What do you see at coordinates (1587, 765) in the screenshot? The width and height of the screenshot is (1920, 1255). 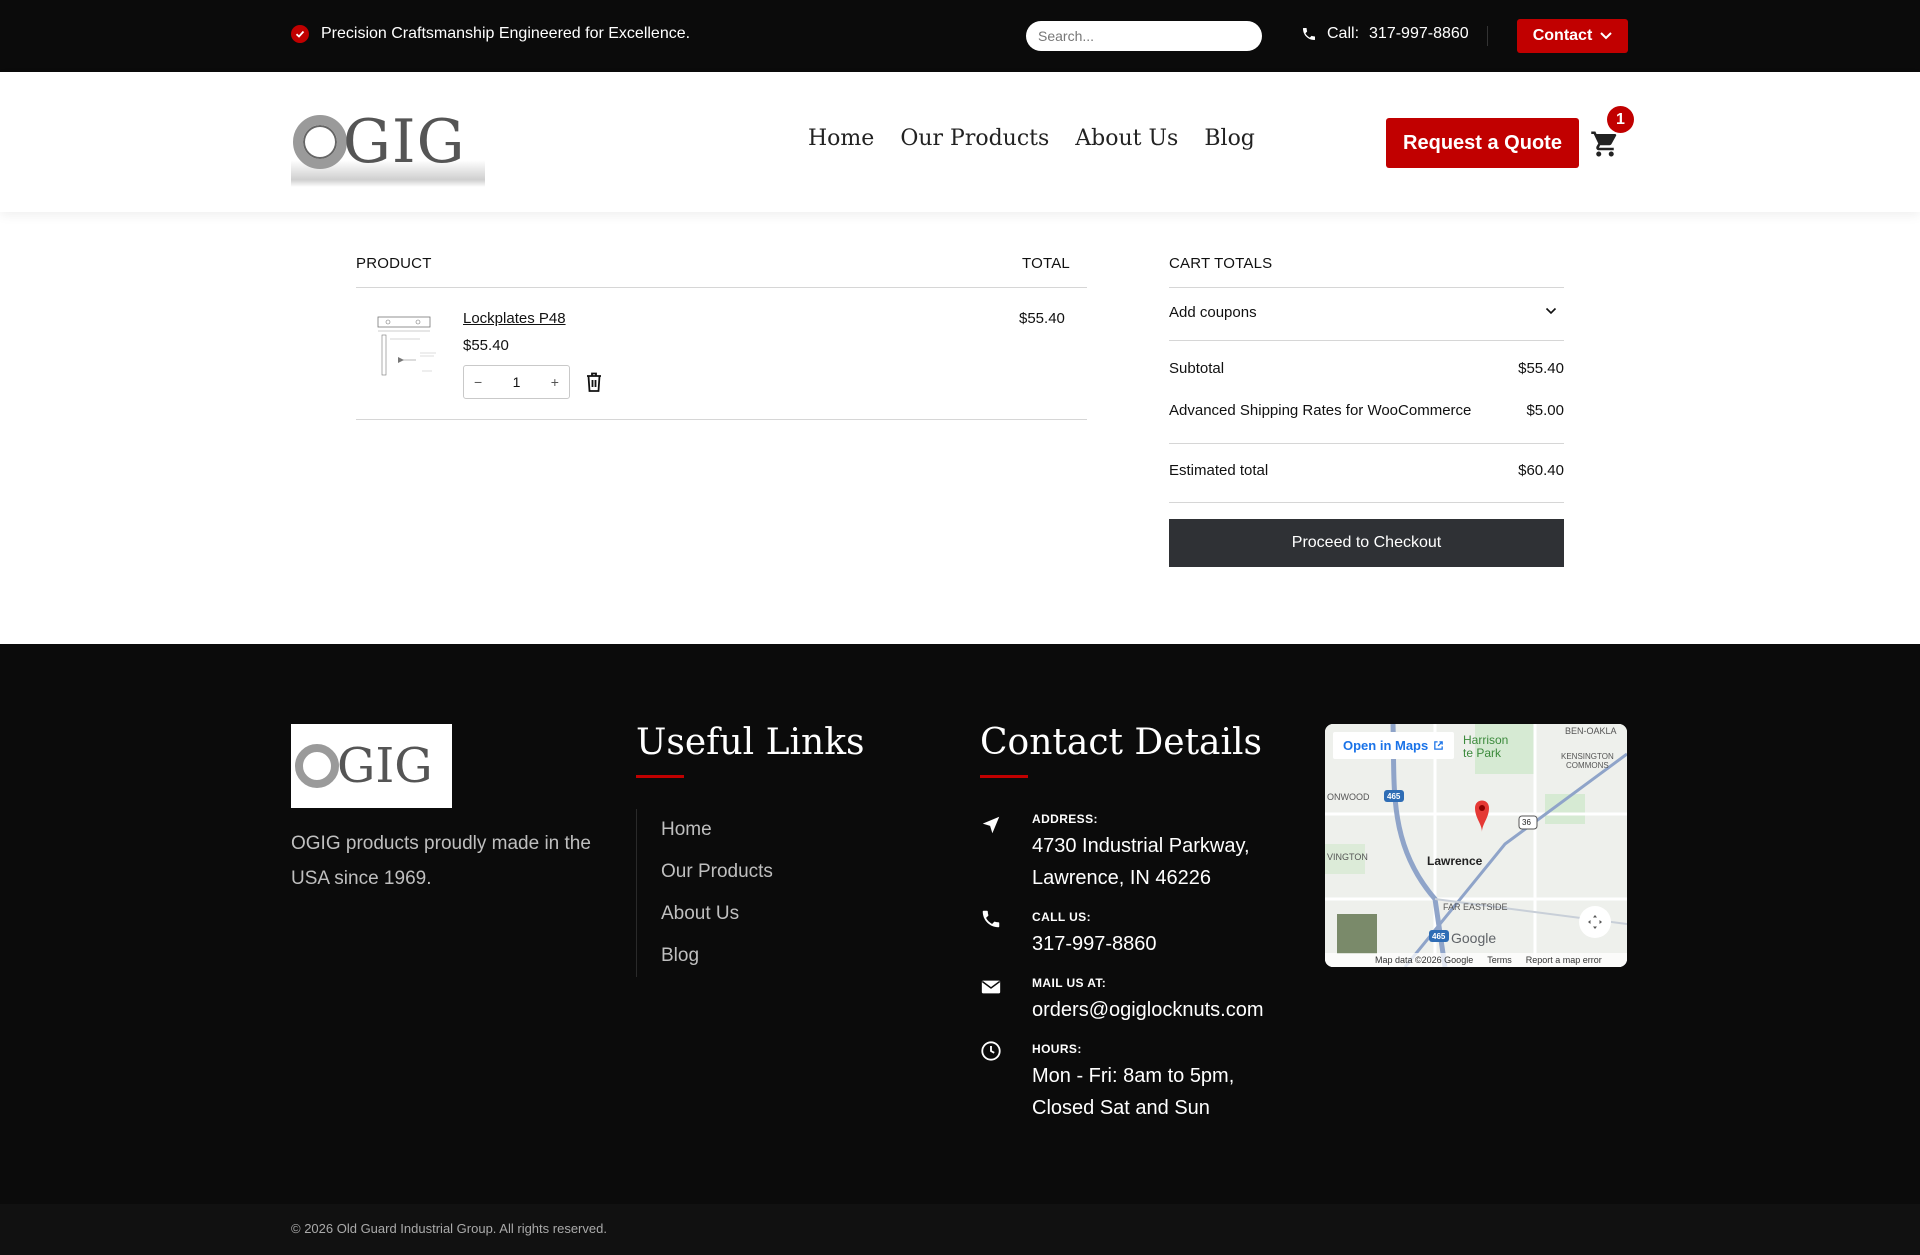 I see `map-place-kensington-2: COMMONS` at bounding box center [1587, 765].